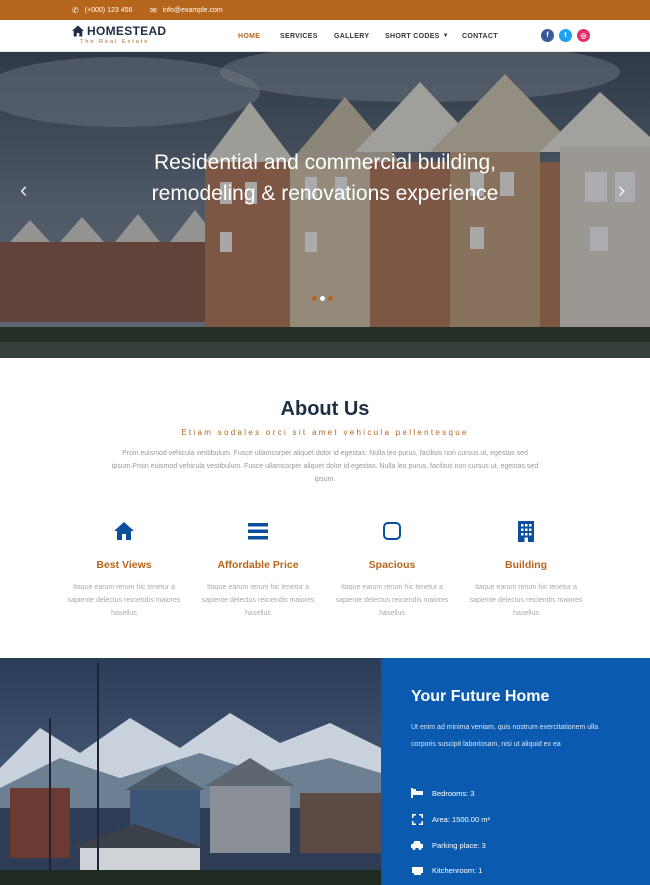  Describe the element at coordinates (565, 35) in the screenshot. I see `twitter-icon: t` at that location.